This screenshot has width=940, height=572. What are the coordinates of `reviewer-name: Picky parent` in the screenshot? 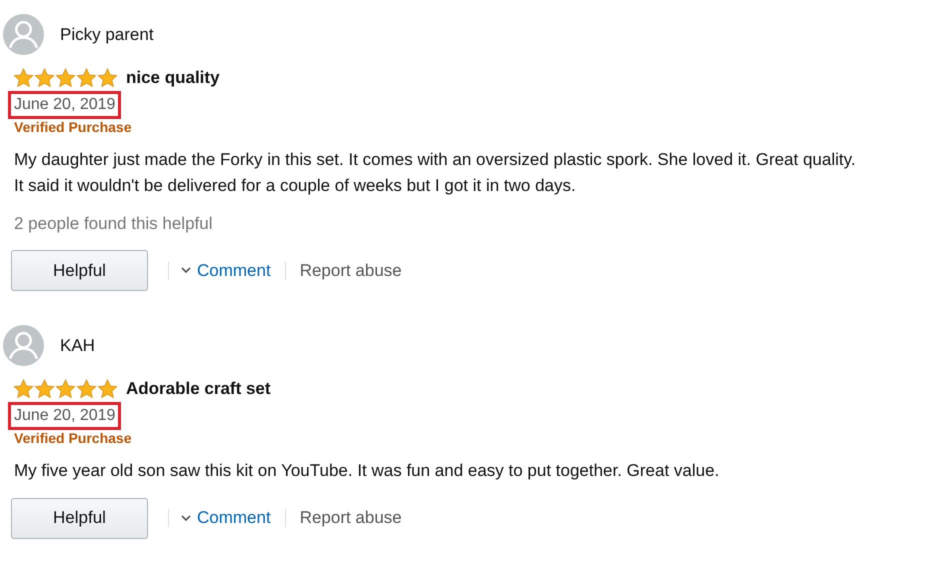 It's located at (107, 35).